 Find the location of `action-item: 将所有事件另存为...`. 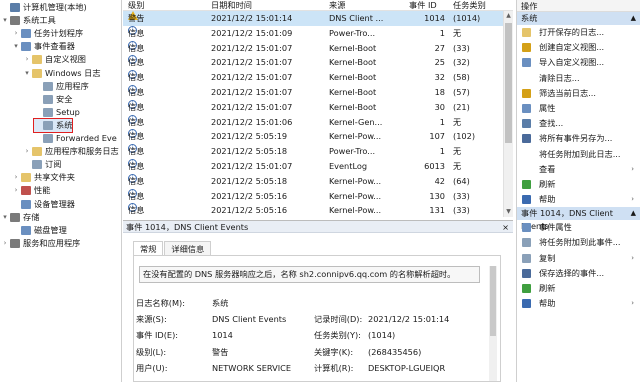

action-item: 将所有事件另存为... is located at coordinates (578, 138).